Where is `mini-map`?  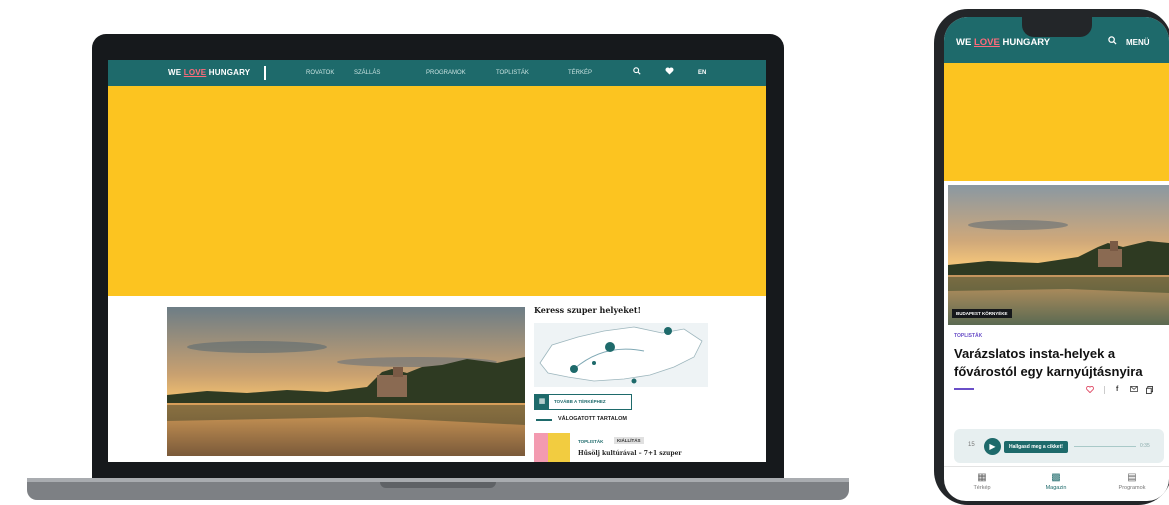 mini-map is located at coordinates (621, 355).